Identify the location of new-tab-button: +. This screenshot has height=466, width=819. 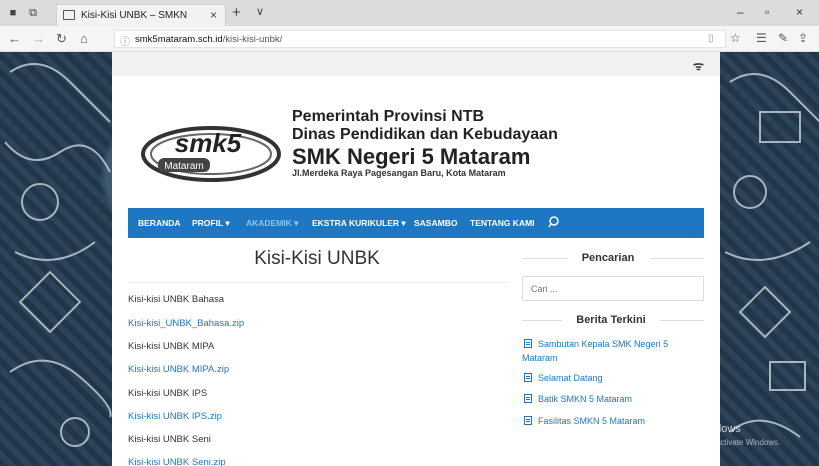
(236, 12).